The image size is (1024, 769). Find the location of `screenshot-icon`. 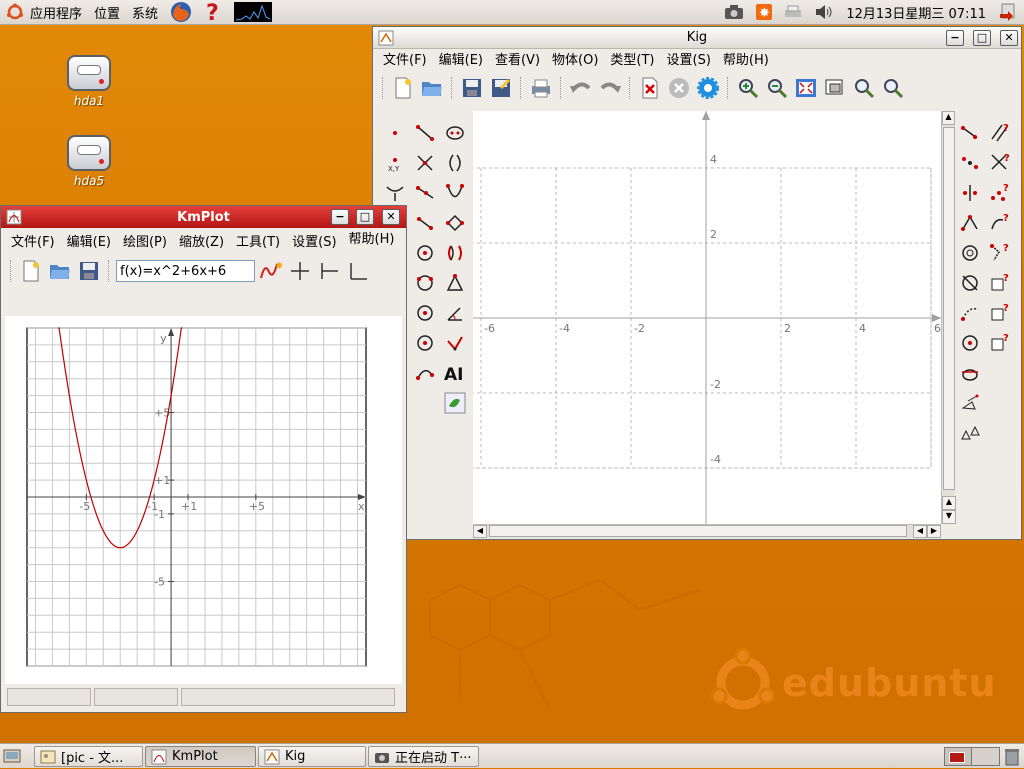

screenshot-icon is located at coordinates (734, 12).